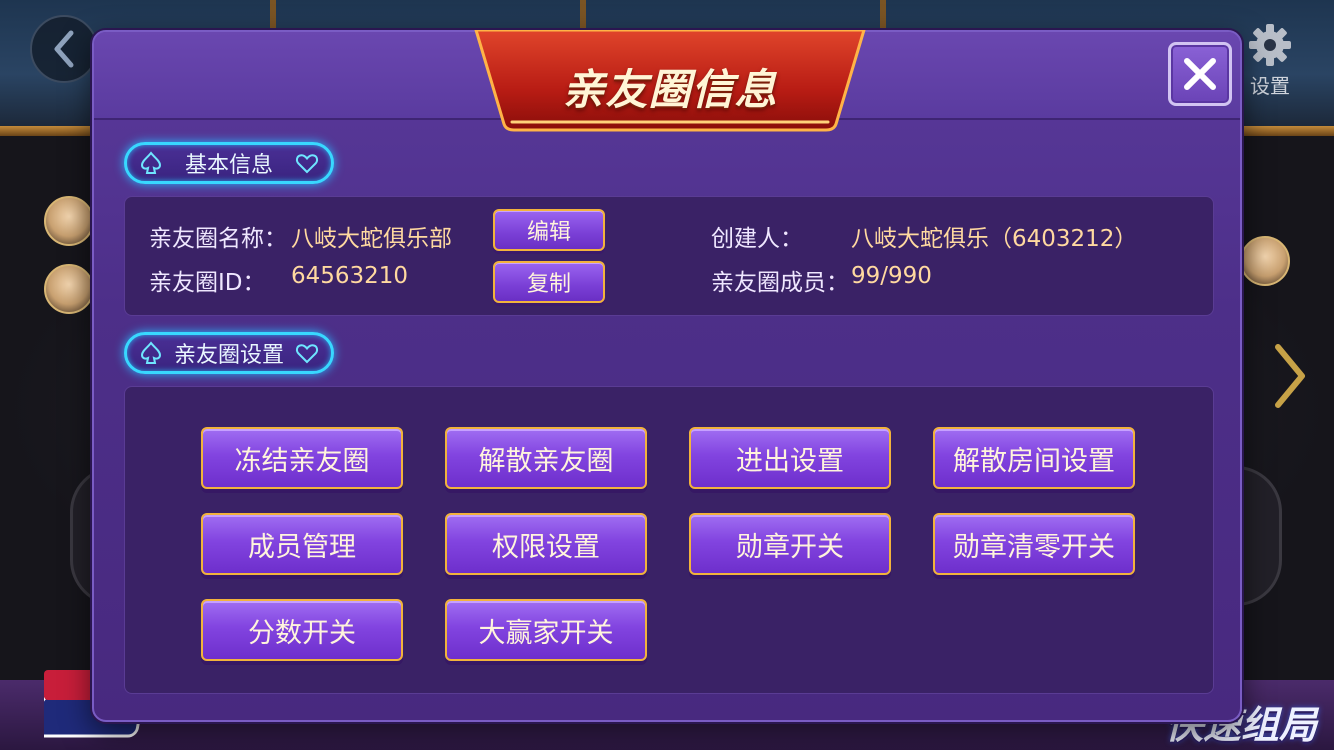 This screenshot has width=1334, height=750. What do you see at coordinates (1034, 544) in the screenshot?
I see `medal-reset-toggle-button: 勋章清零开关` at bounding box center [1034, 544].